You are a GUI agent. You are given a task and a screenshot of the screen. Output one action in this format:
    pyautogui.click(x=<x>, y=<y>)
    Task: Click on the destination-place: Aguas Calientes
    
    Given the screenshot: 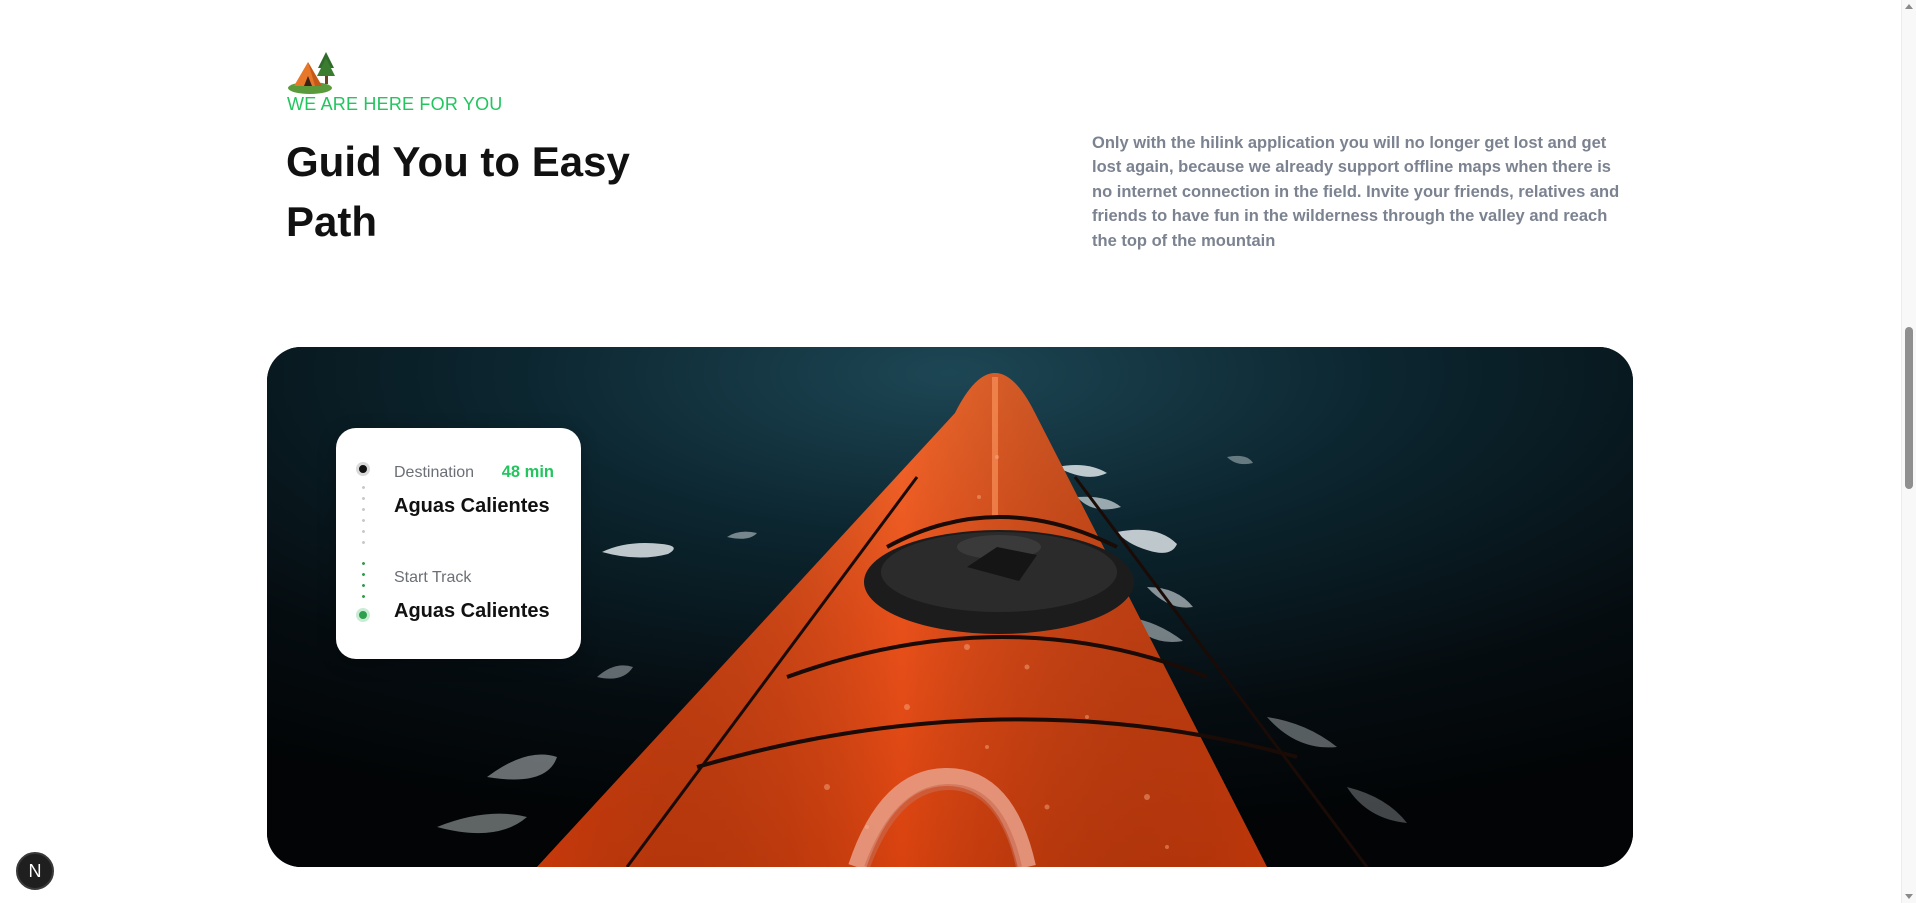 What is the action you would take?
    pyautogui.click(x=472, y=506)
    